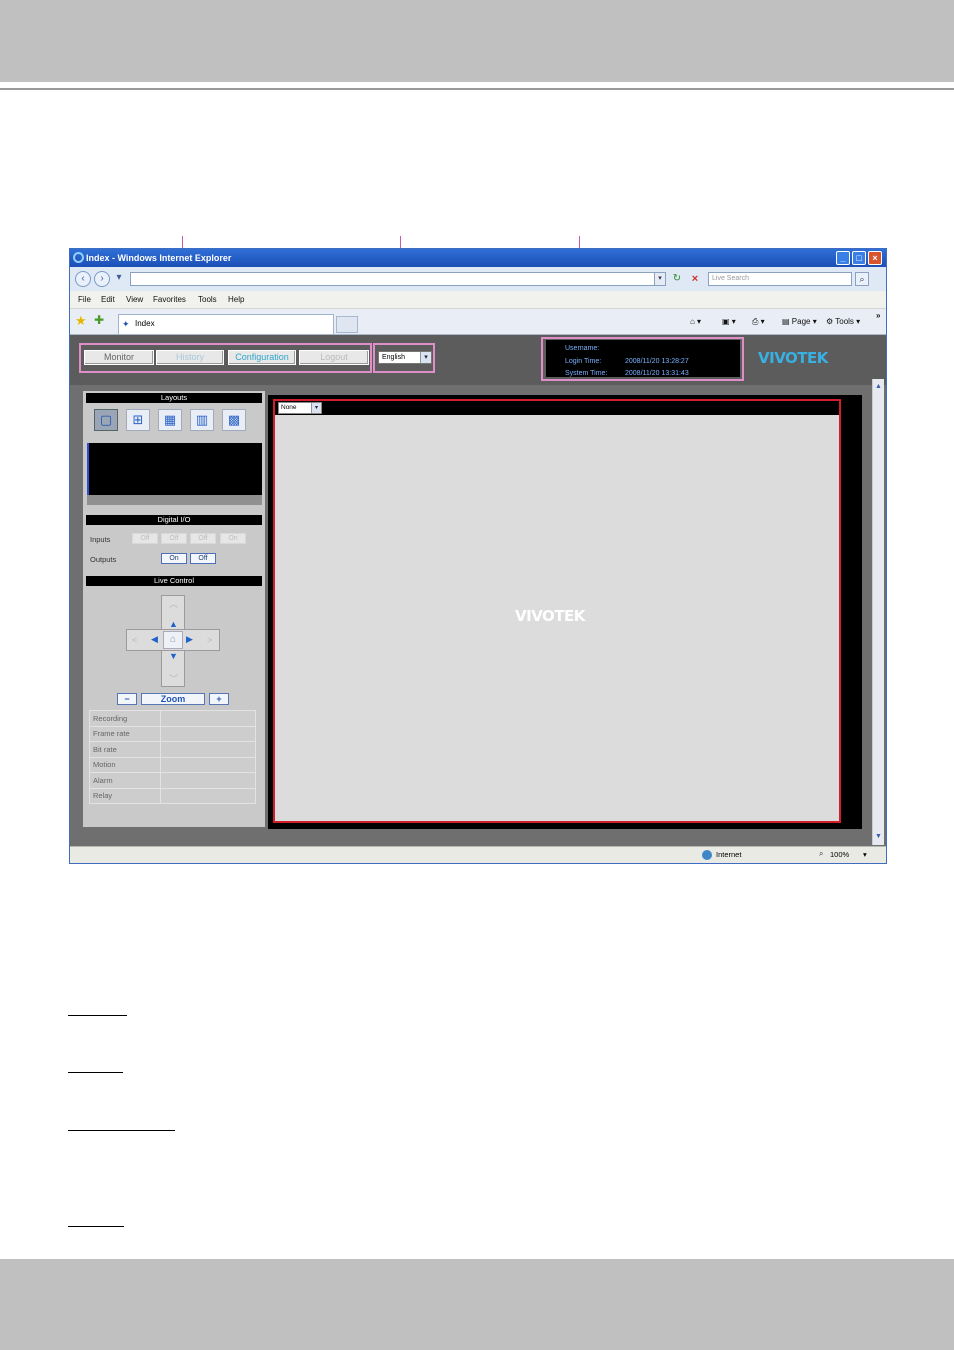 The image size is (954, 1350). Describe the element at coordinates (821, 854) in the screenshot. I see `zoom-icon: ⌕` at that location.